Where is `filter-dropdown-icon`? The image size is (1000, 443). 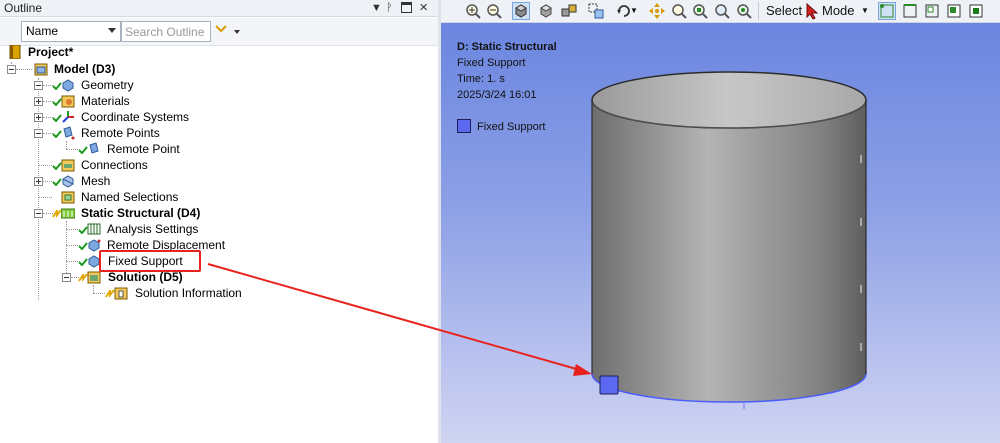 filter-dropdown-icon is located at coordinates (237, 32).